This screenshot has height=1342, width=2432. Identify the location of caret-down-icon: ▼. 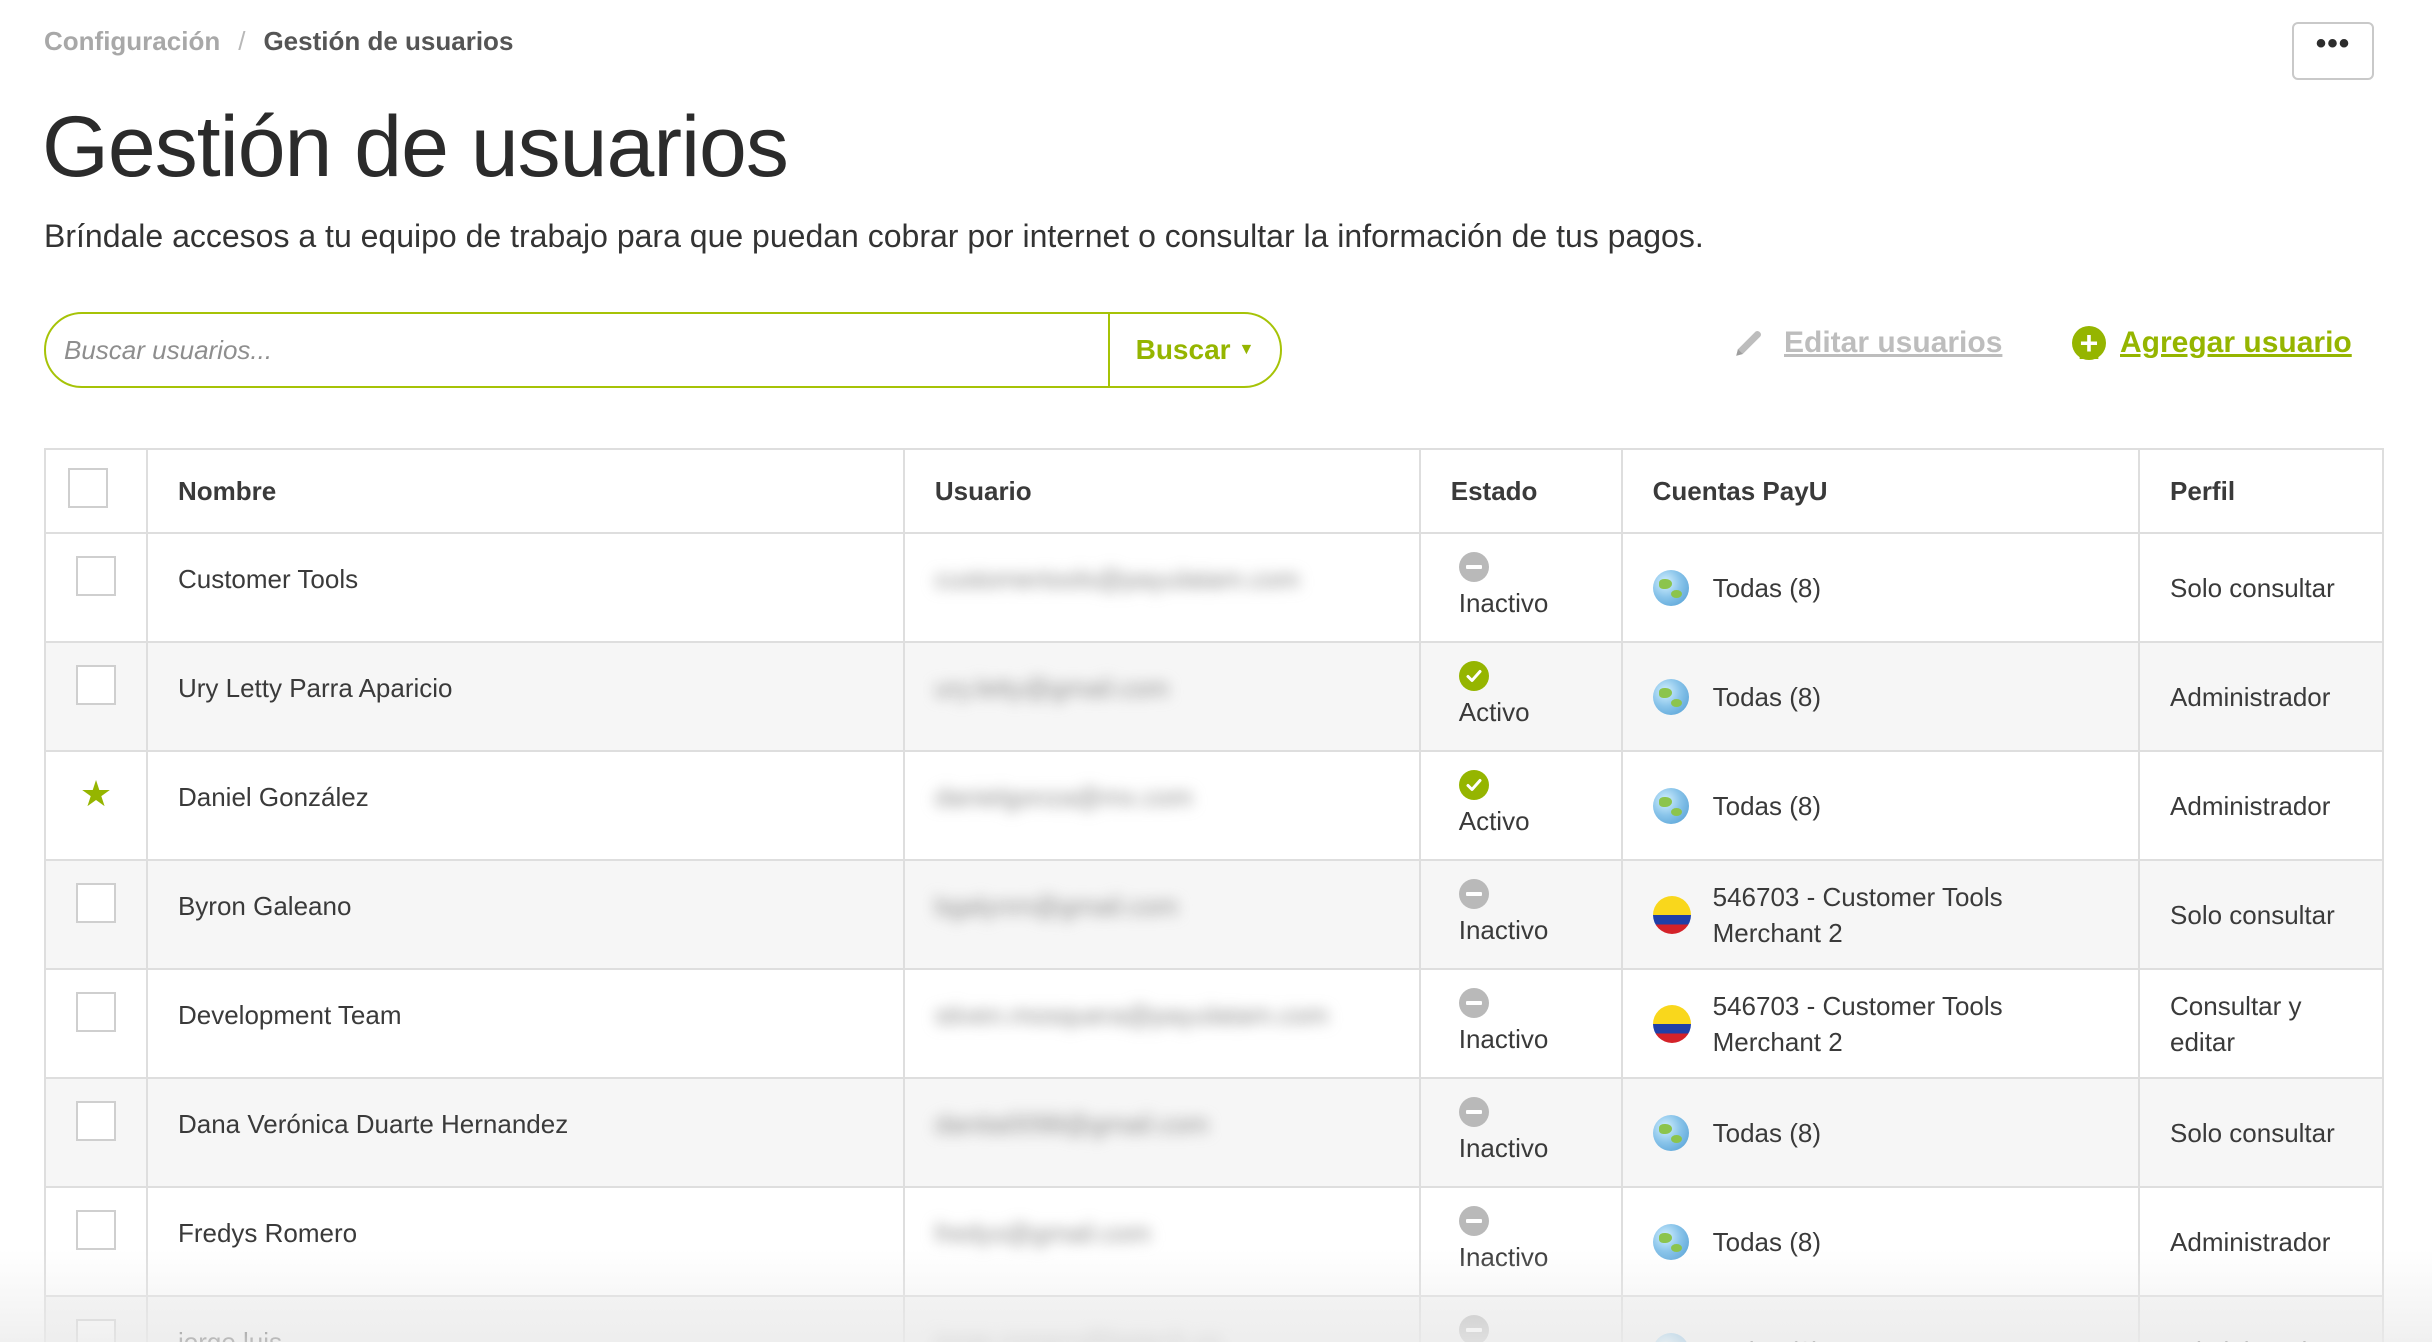
(1246, 349).